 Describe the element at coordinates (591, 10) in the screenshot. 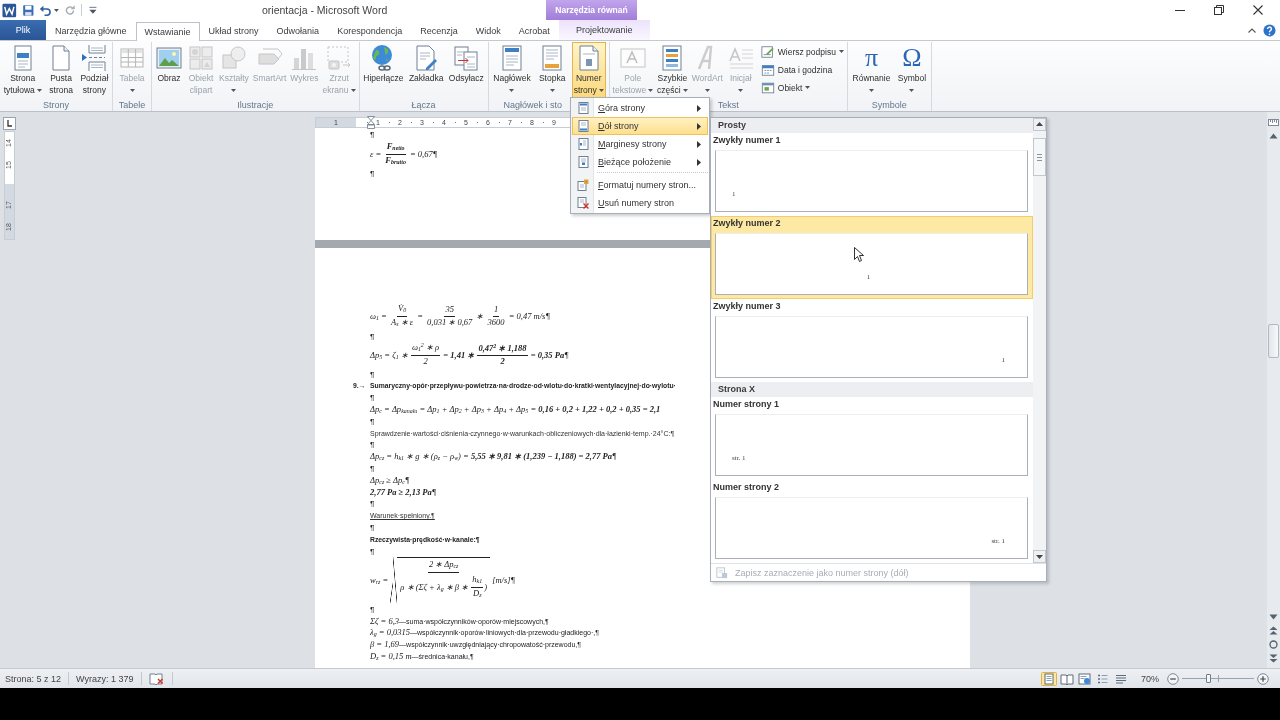

I see `contextual-tab-header: Narzędzia równań` at that location.